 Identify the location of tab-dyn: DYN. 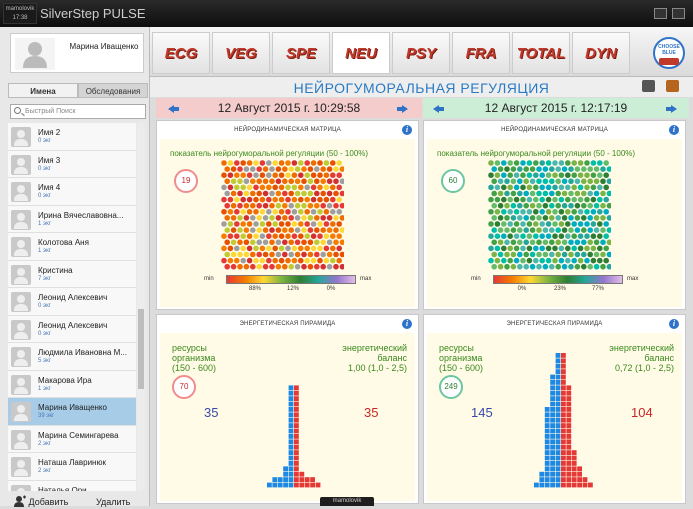
(601, 53).